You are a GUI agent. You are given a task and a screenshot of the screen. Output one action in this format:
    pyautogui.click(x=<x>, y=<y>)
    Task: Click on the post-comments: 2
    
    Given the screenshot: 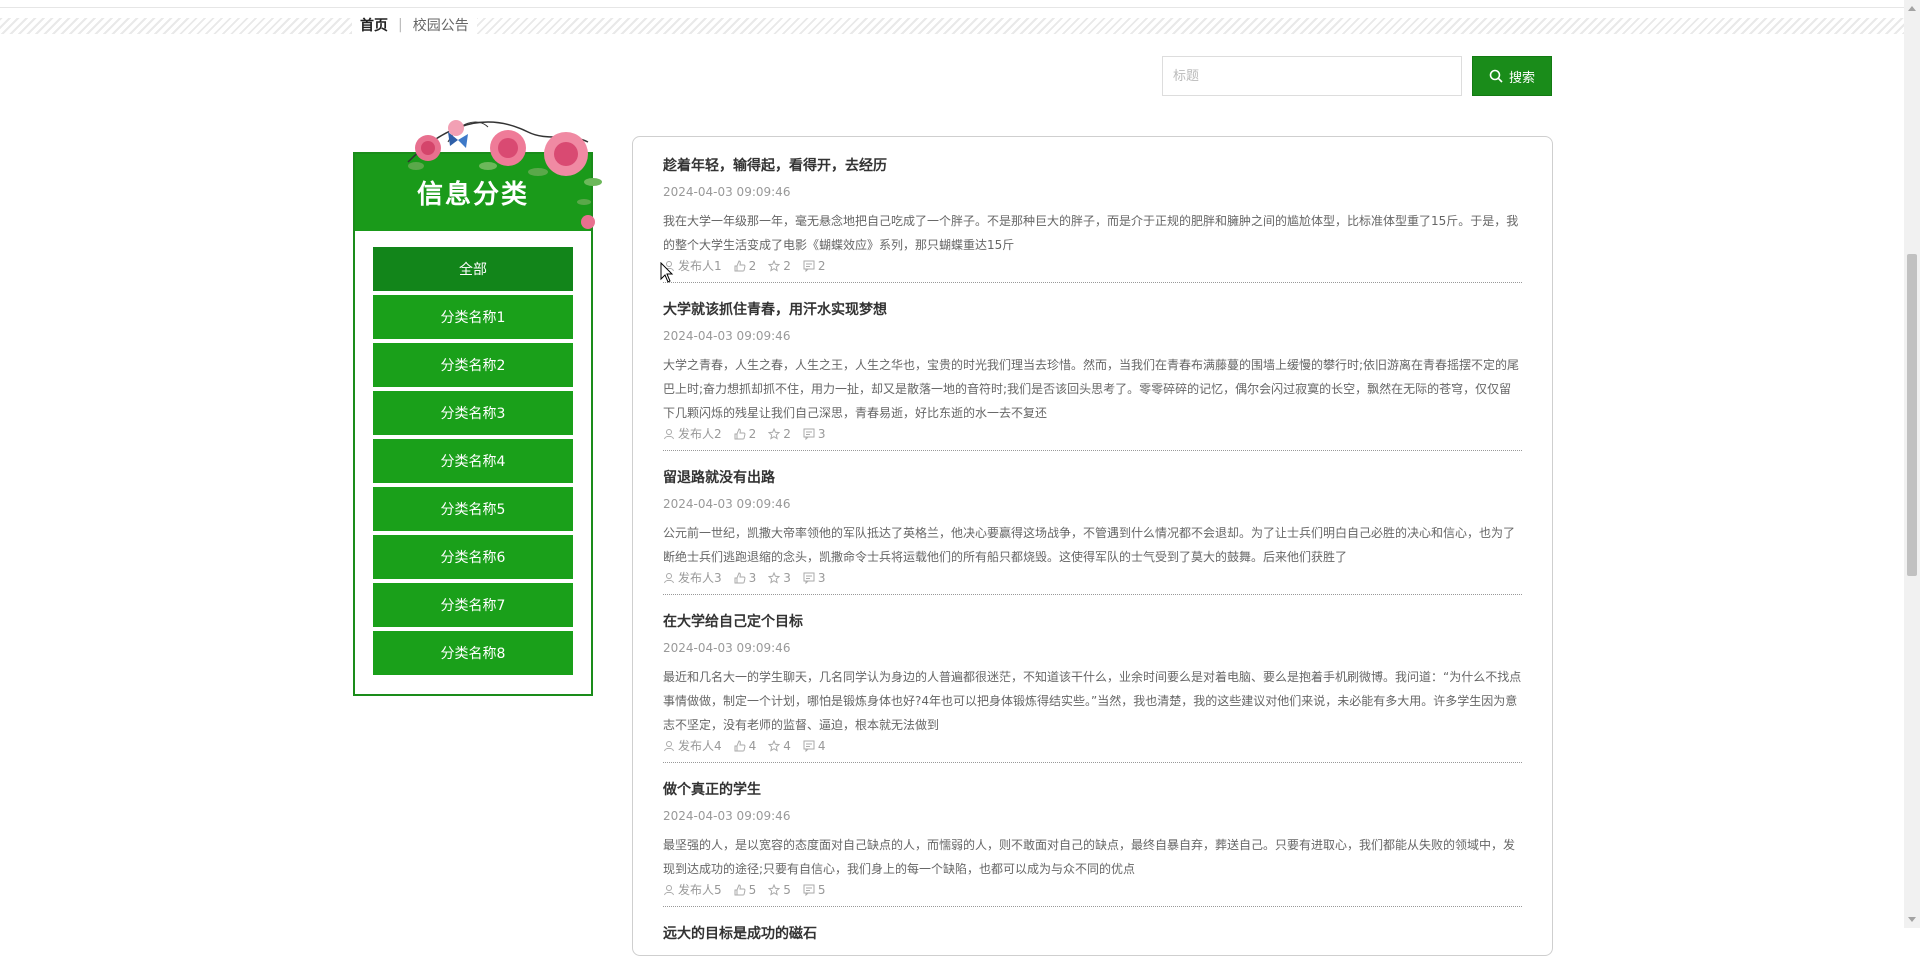 What is the action you would take?
    pyautogui.click(x=821, y=265)
    